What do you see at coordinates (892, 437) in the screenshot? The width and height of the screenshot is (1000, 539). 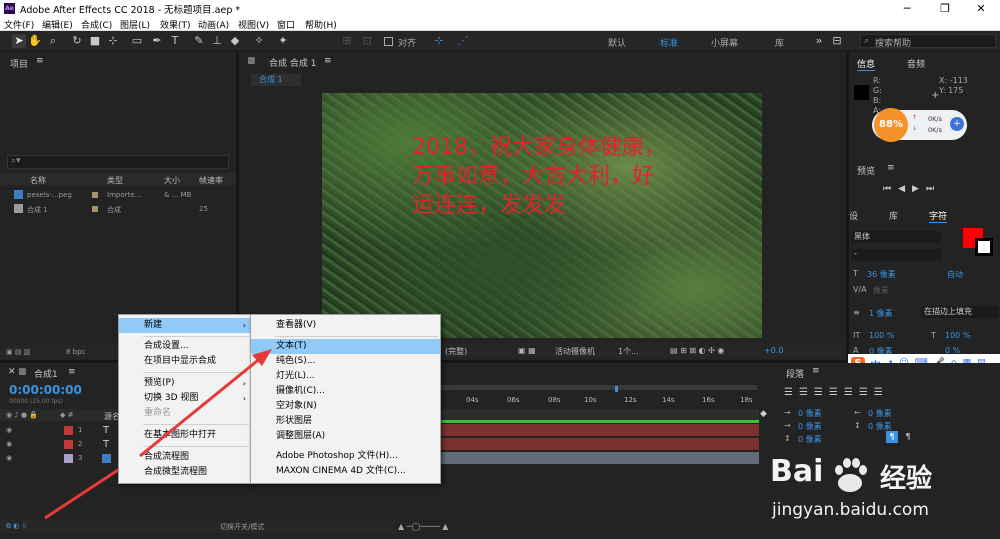 I see `direction-ltr-icon: ¶` at bounding box center [892, 437].